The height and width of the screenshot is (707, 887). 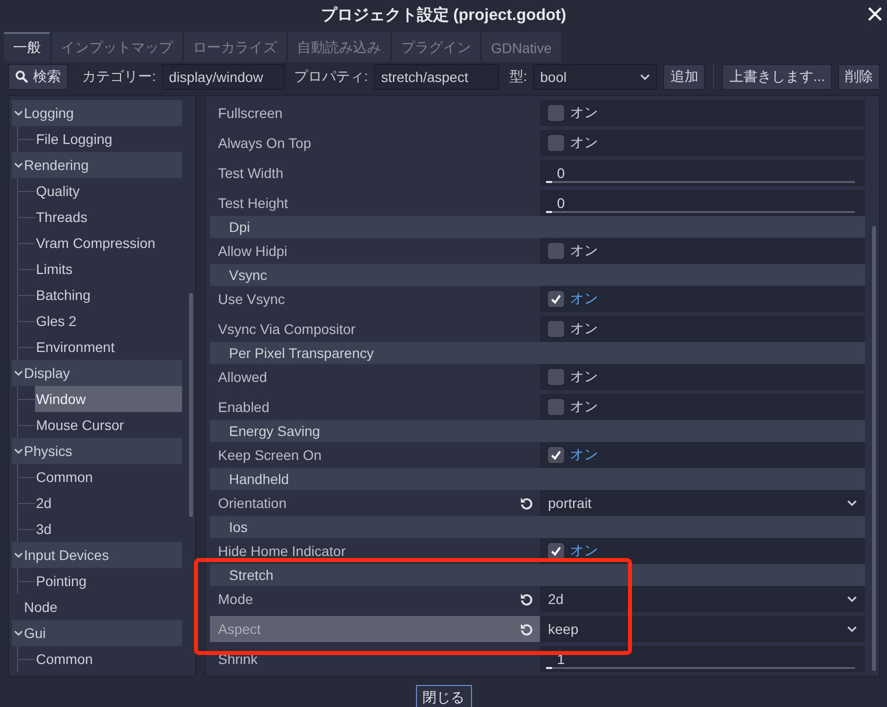 What do you see at coordinates (375, 551) in the screenshot?
I see `property-label: Hide Home Indicator` at bounding box center [375, 551].